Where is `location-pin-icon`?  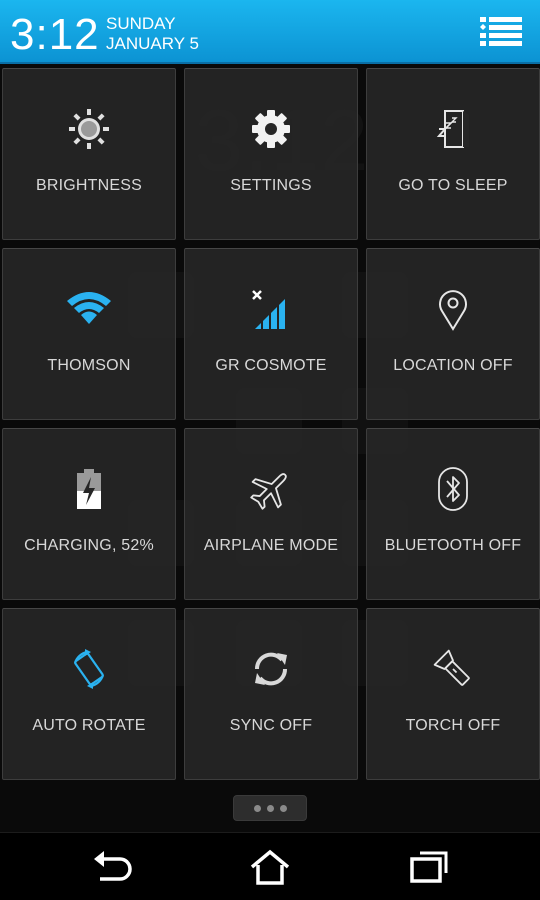
location-pin-icon is located at coordinates (453, 310).